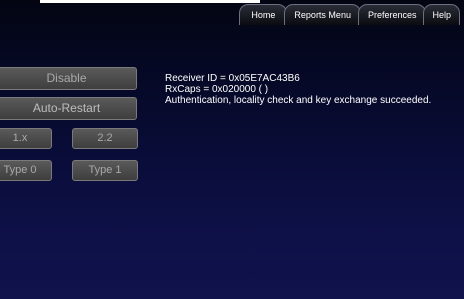  Describe the element at coordinates (68, 78) in the screenshot. I see `disable-button: Disable` at that location.